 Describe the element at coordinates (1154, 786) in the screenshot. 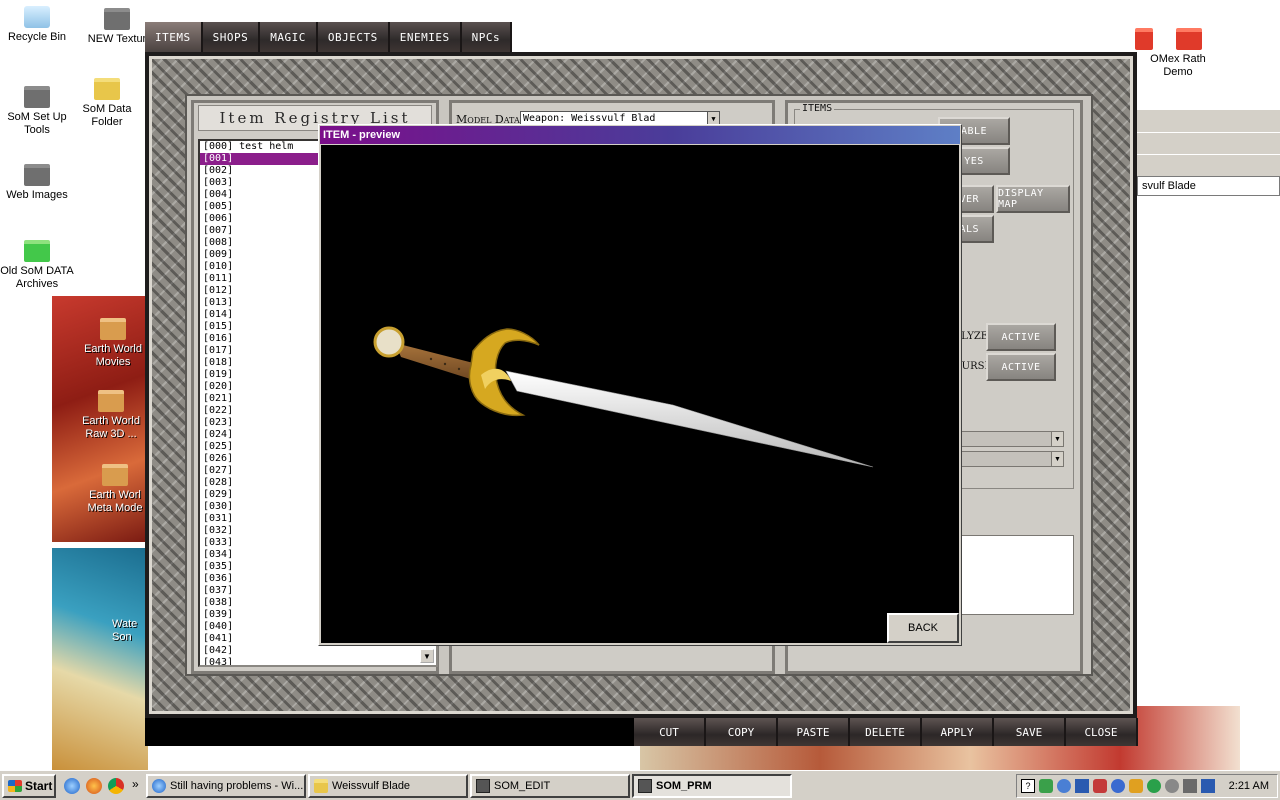

I see `antivirus-icon` at that location.